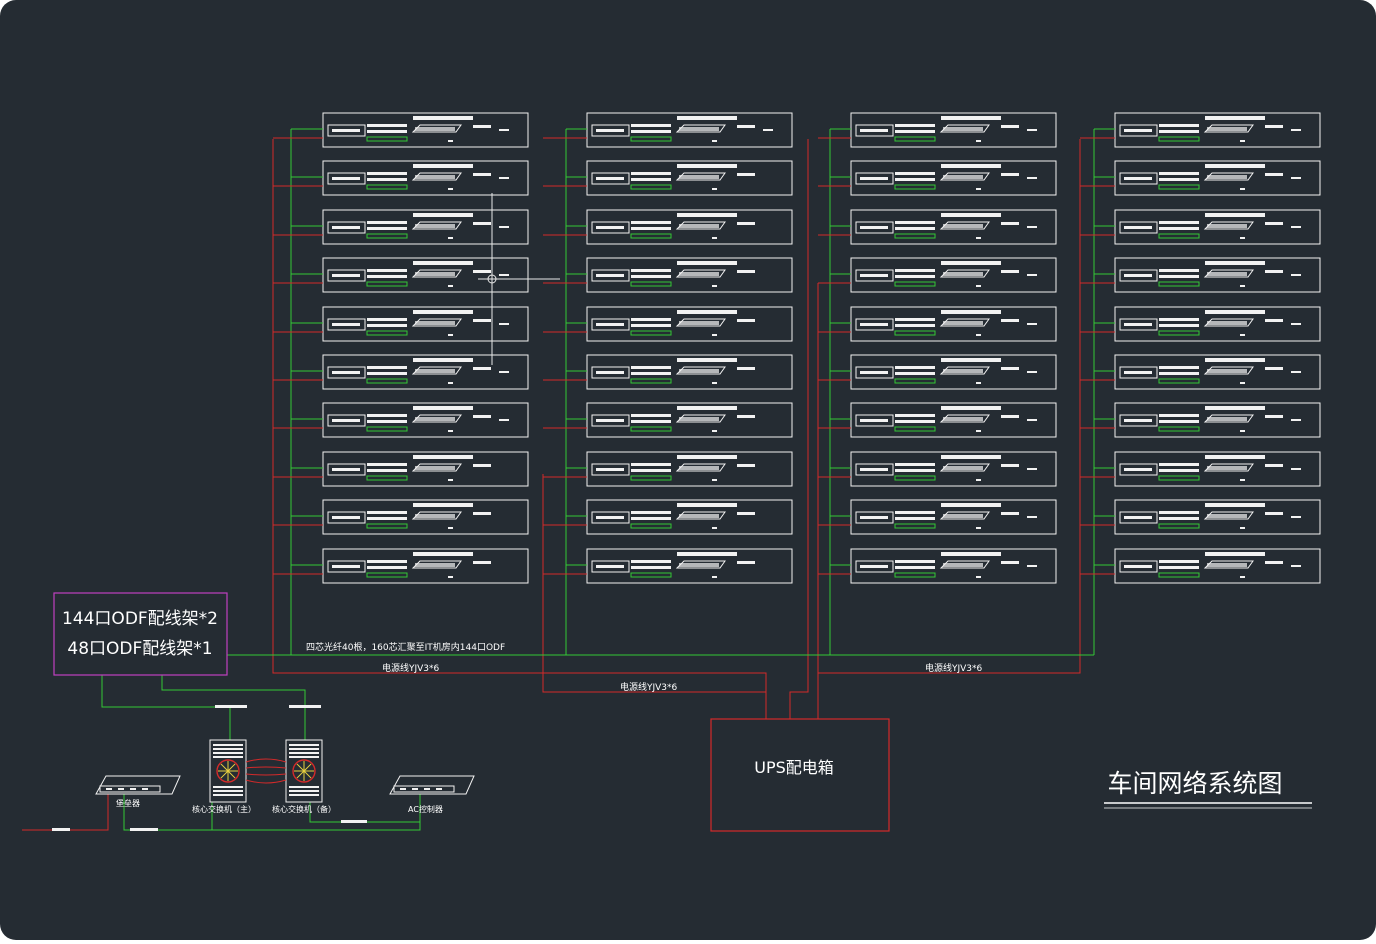 This screenshot has height=944, width=1376. What do you see at coordinates (139, 649) in the screenshot?
I see `odf-line-2: 48口ODF配线架*1` at bounding box center [139, 649].